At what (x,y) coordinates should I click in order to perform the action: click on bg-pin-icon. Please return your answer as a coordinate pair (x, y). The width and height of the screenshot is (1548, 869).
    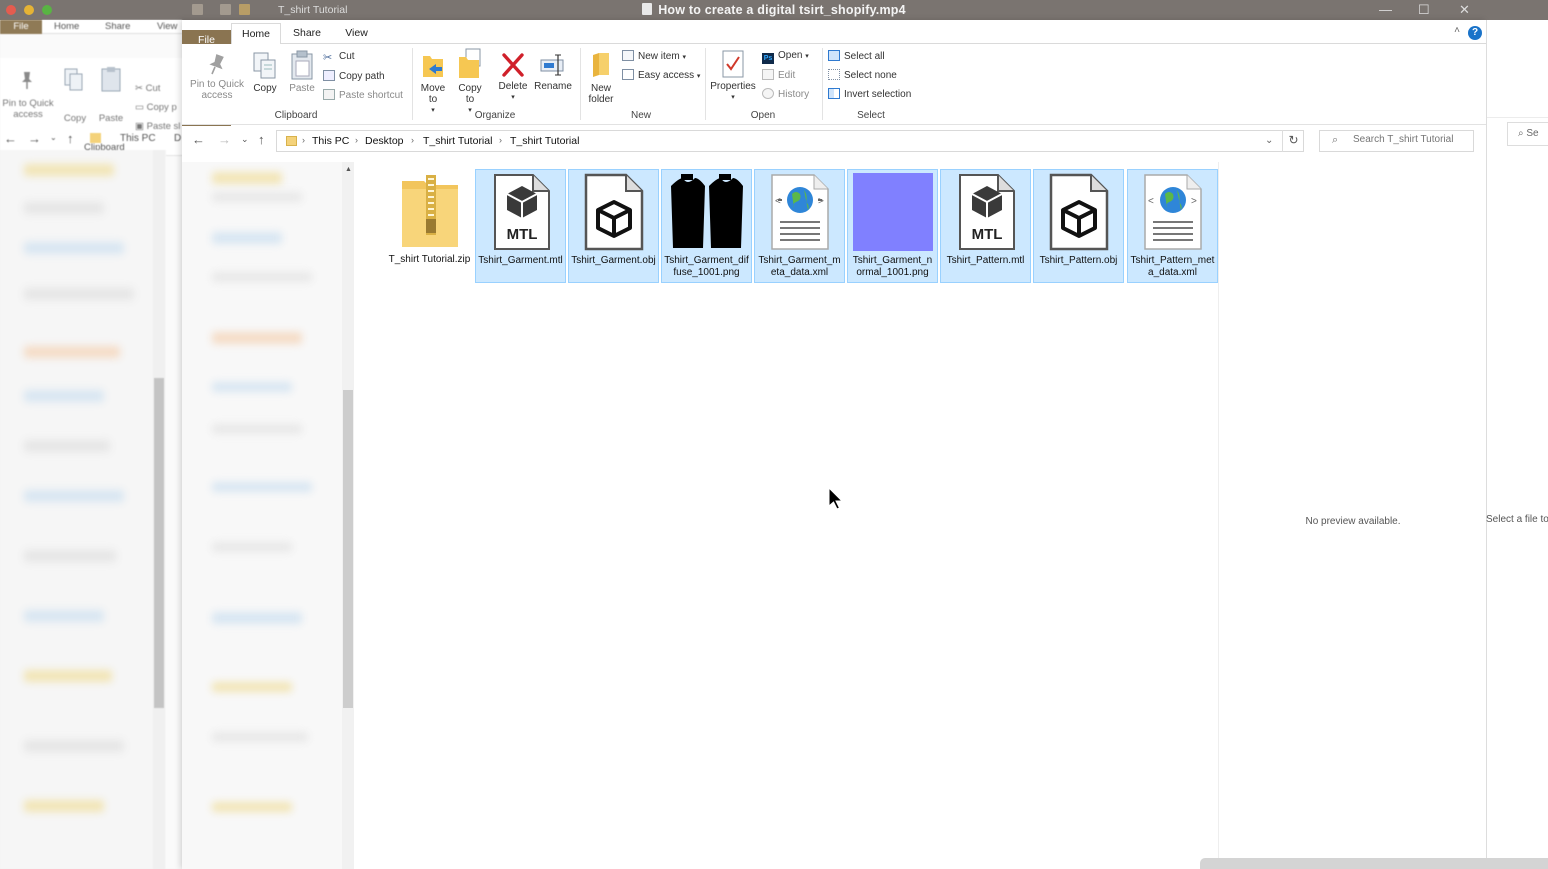
    Looking at the image, I should click on (27, 80).